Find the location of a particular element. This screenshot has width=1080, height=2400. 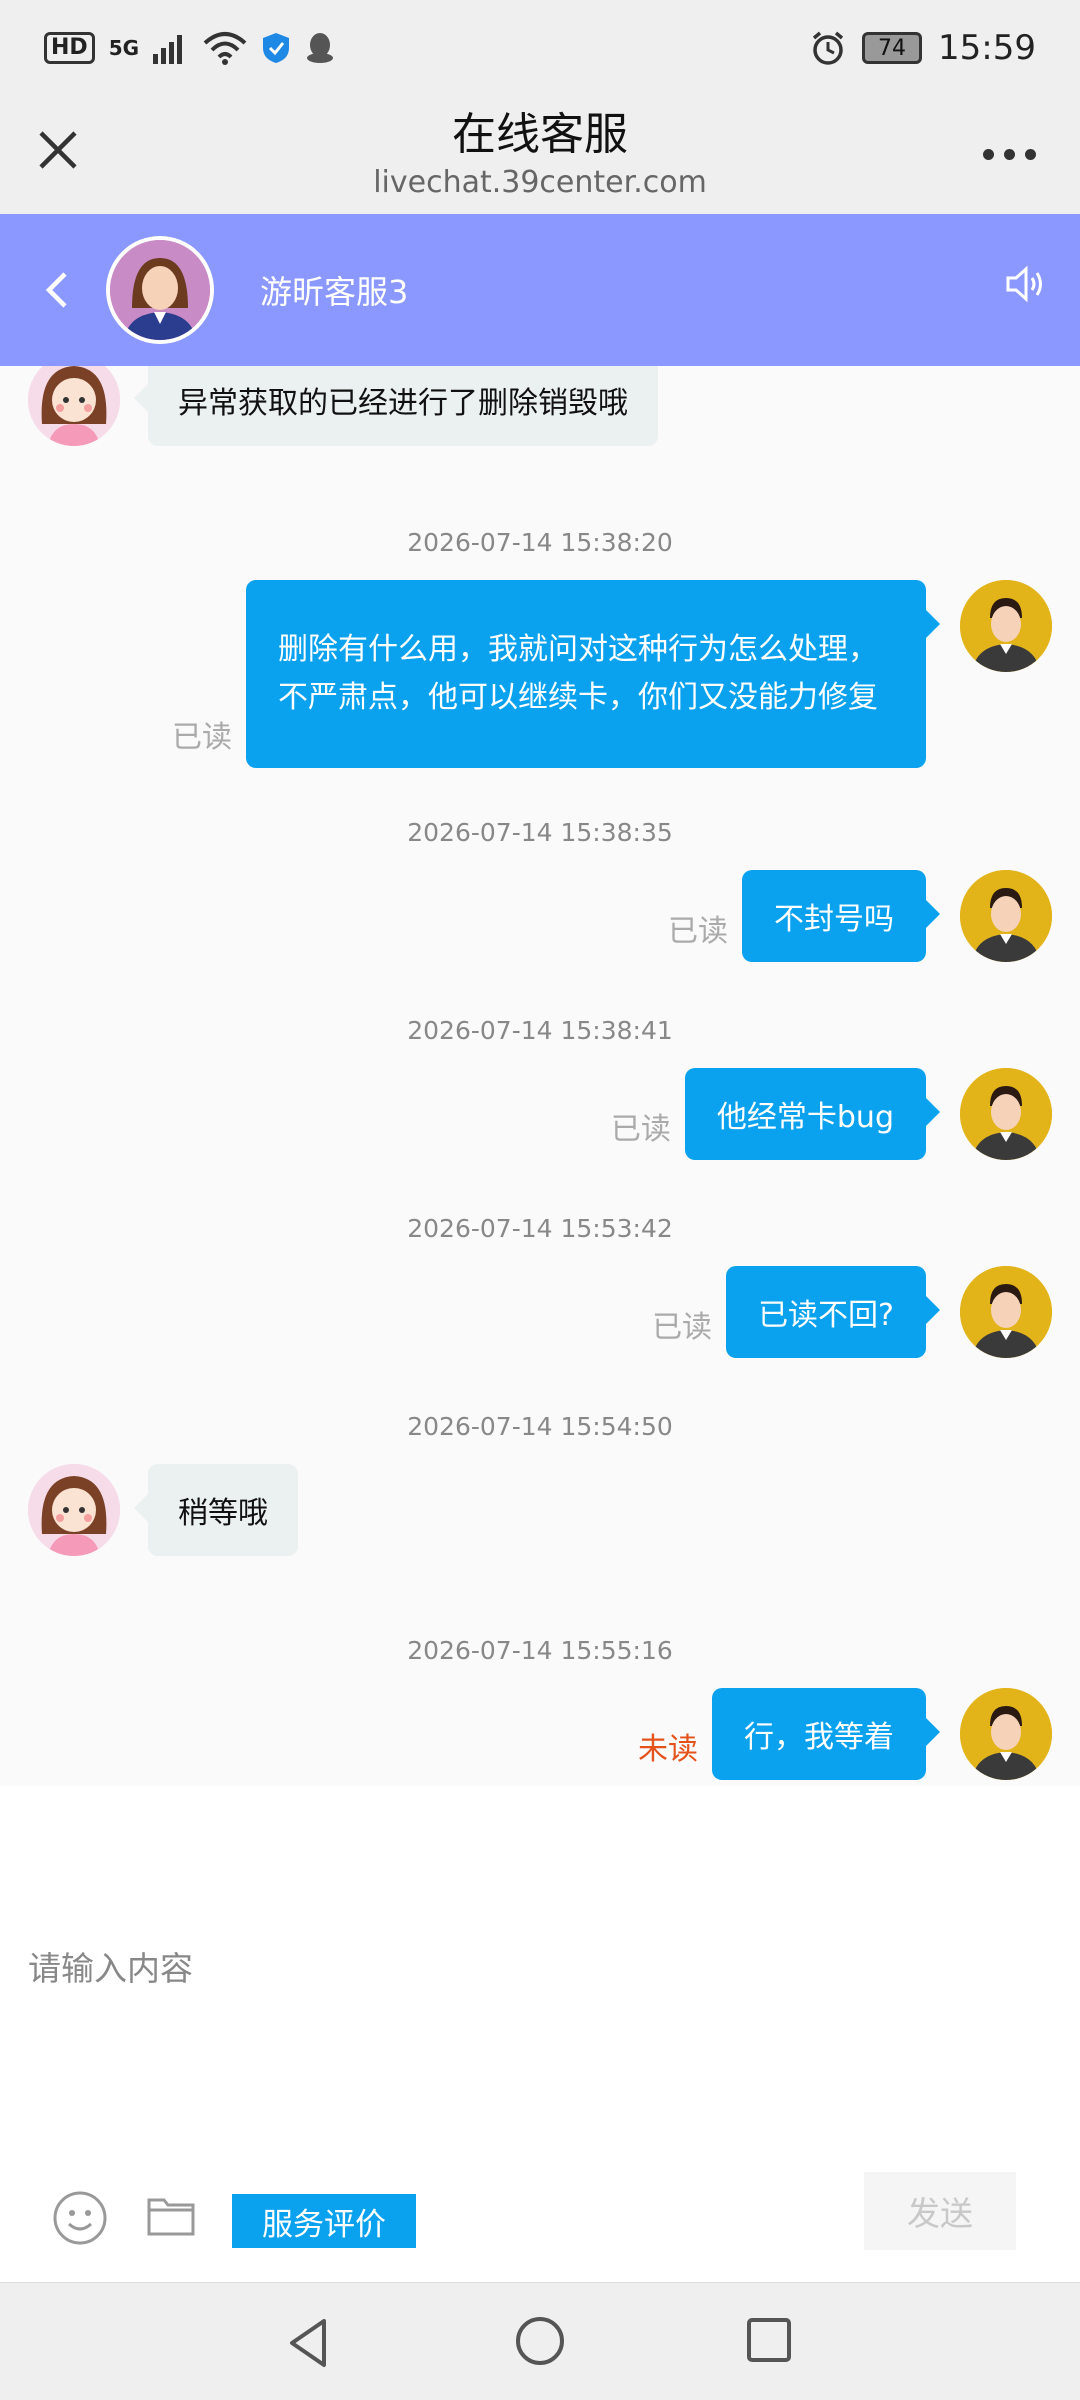

service-rating-button: 服务评价 is located at coordinates (324, 2221).